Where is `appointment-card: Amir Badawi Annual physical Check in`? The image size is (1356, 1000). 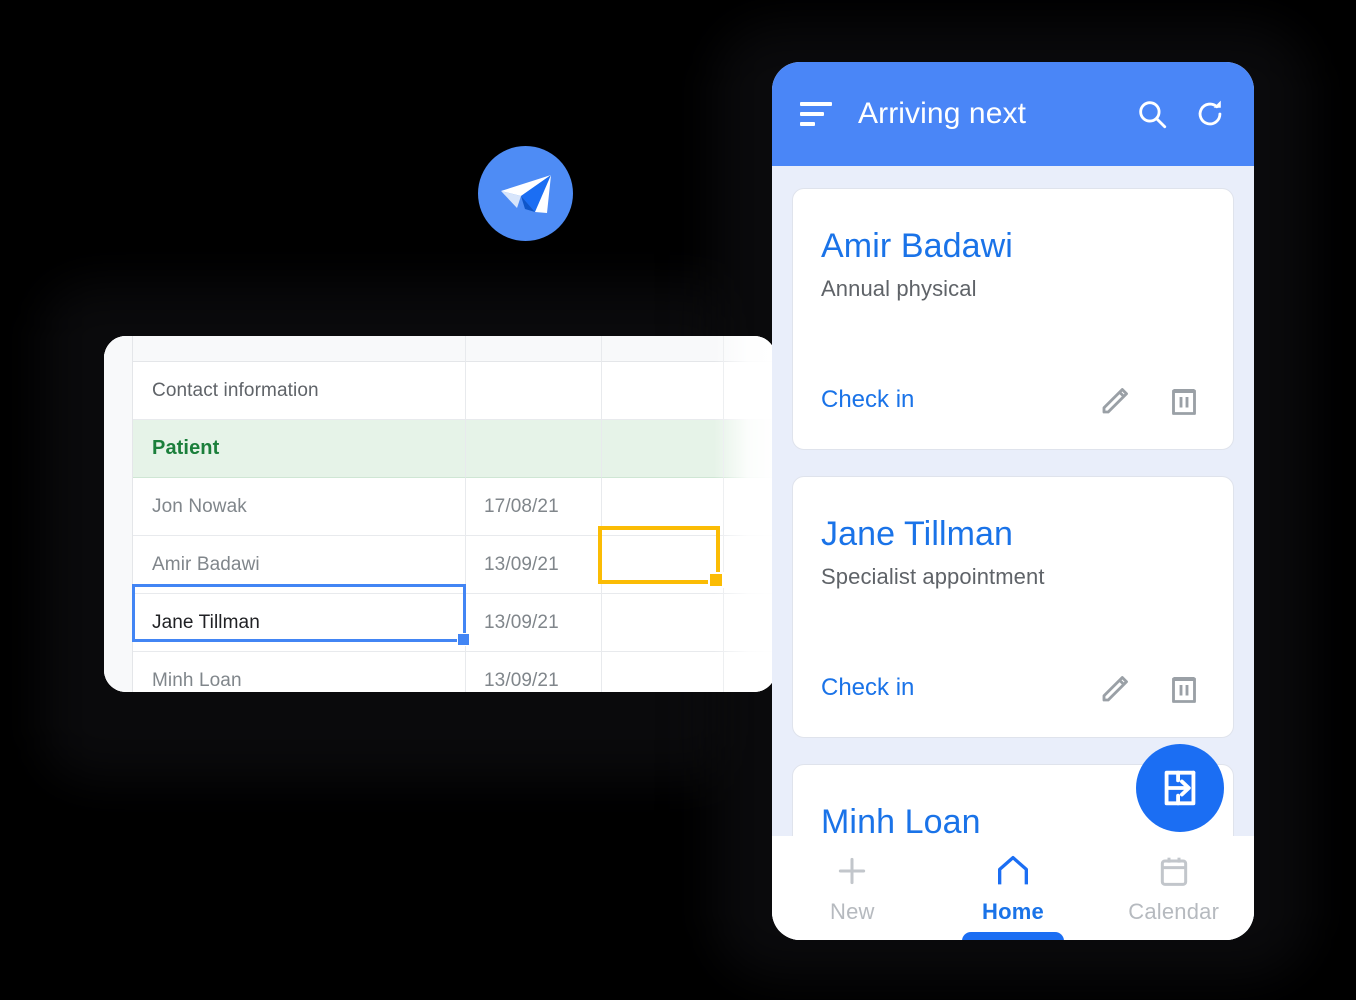 appointment-card: Amir Badawi Annual physical Check in is located at coordinates (1013, 319).